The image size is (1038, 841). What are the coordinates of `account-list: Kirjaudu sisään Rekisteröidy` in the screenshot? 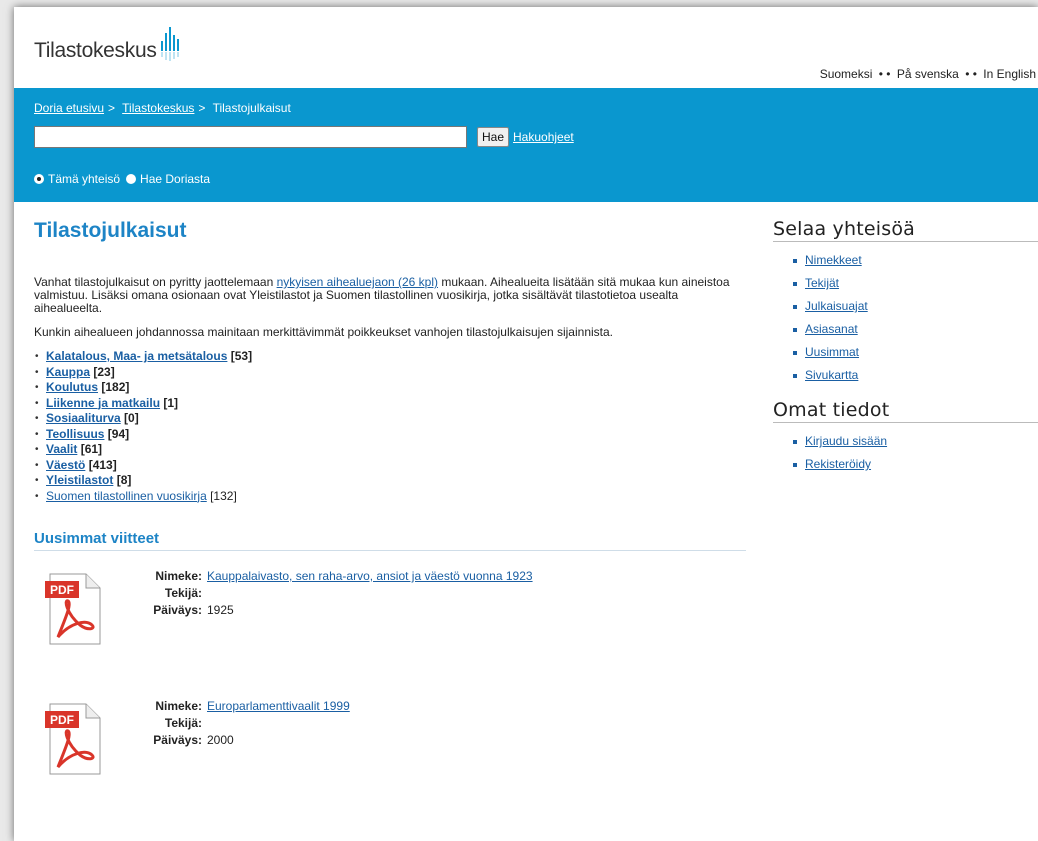 It's located at (905, 453).